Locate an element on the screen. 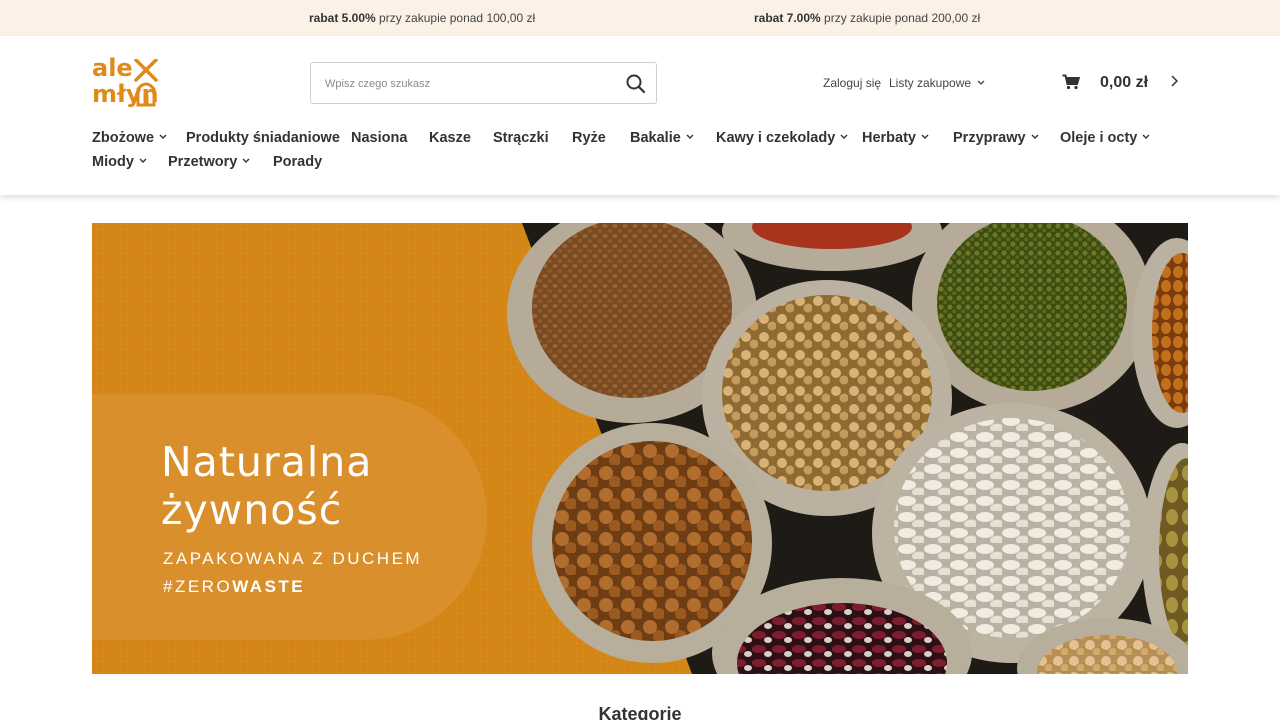 This screenshot has height=720, width=1280. hero-subtitle: ZAPAKOWANA Z DUCHEM is located at coordinates (293, 558).